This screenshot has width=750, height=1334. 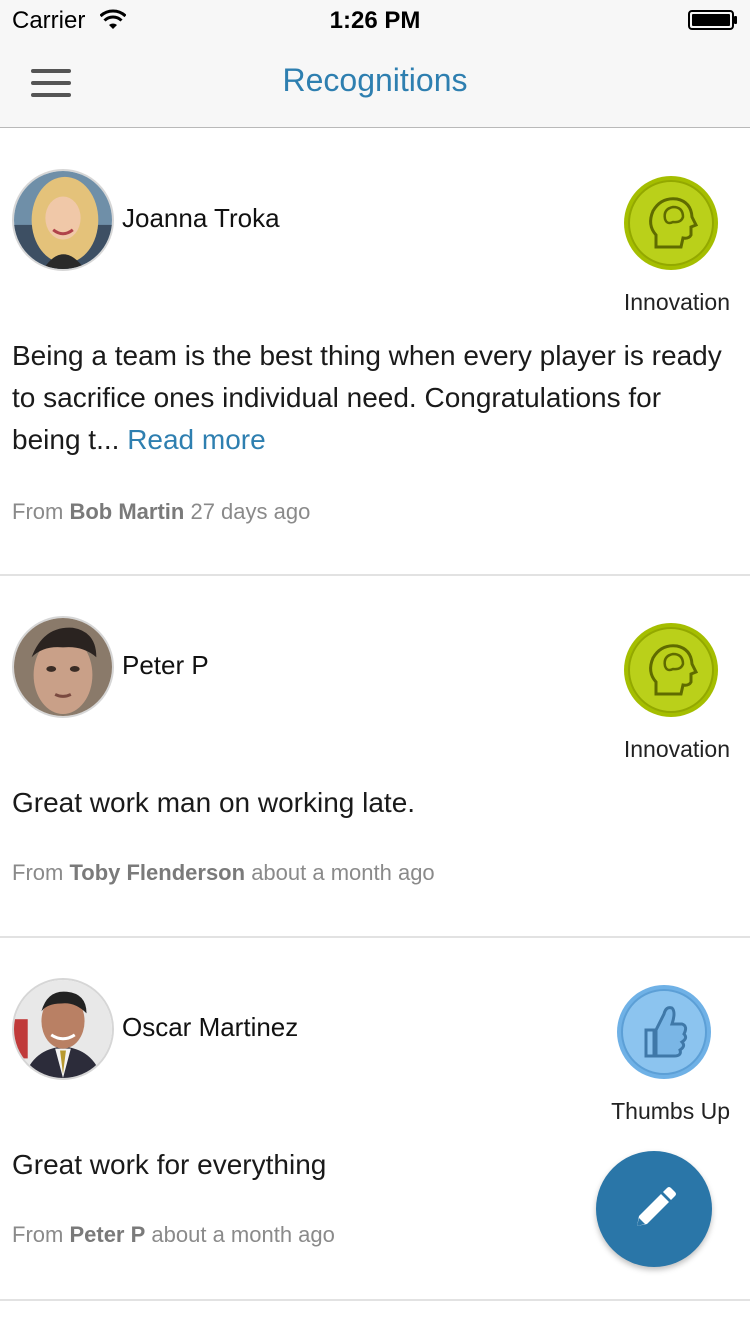 I want to click on sender-name: Bob Martin, so click(x=126, y=511).